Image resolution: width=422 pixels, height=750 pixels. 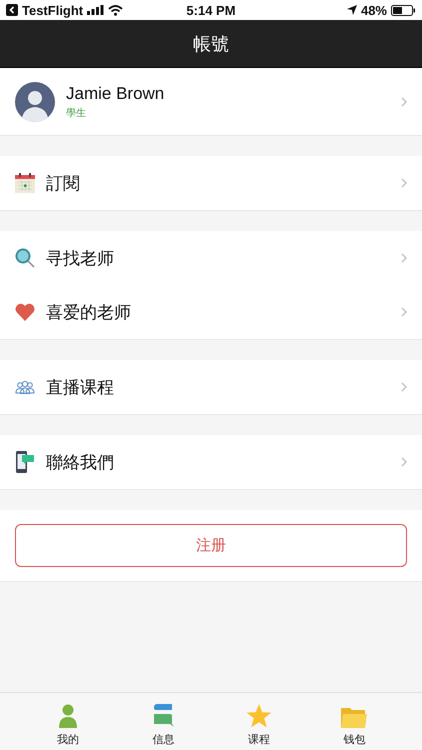 I want to click on folder-icon, so click(x=354, y=717).